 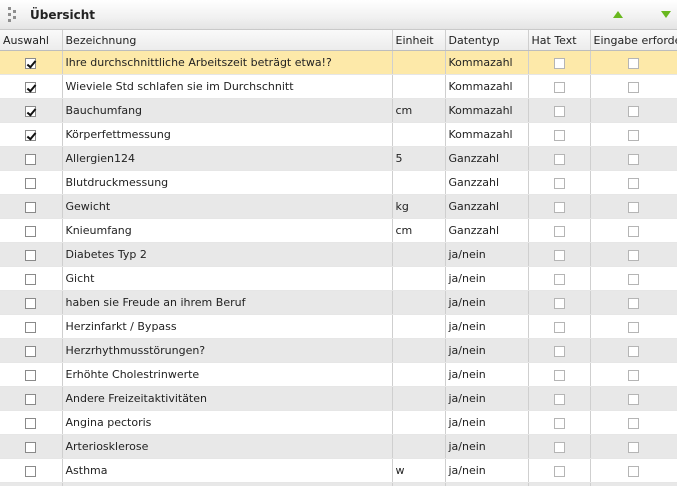 What do you see at coordinates (338, 182) in the screenshot?
I see `table-row: Blutdruckmessung Ganzzahl` at bounding box center [338, 182].